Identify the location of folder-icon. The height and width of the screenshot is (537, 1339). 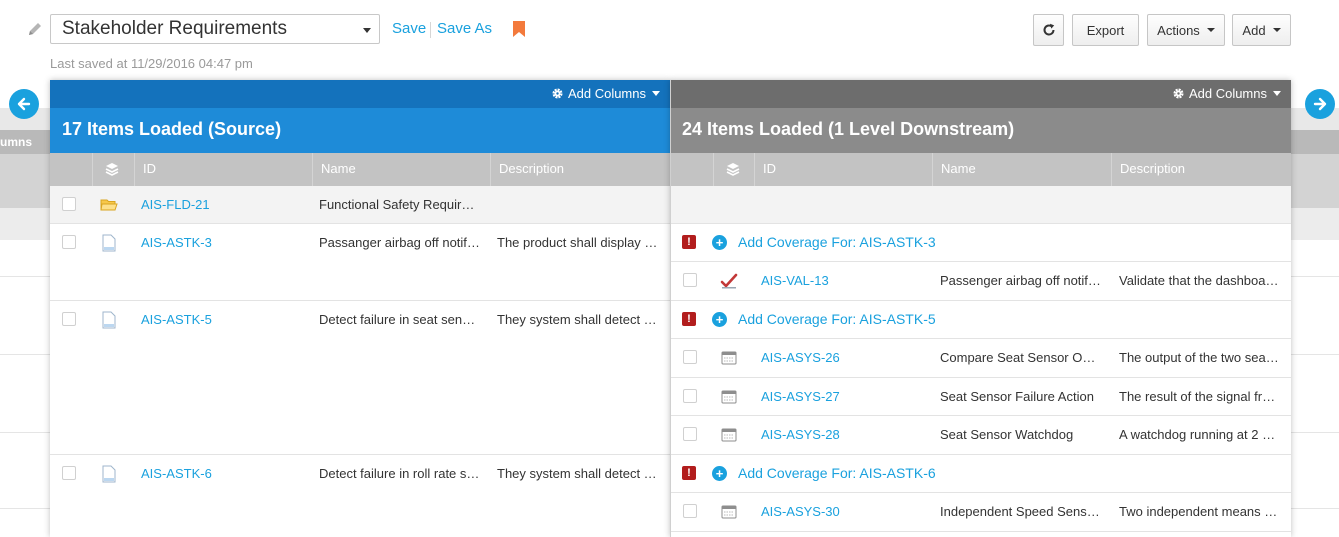
(109, 205).